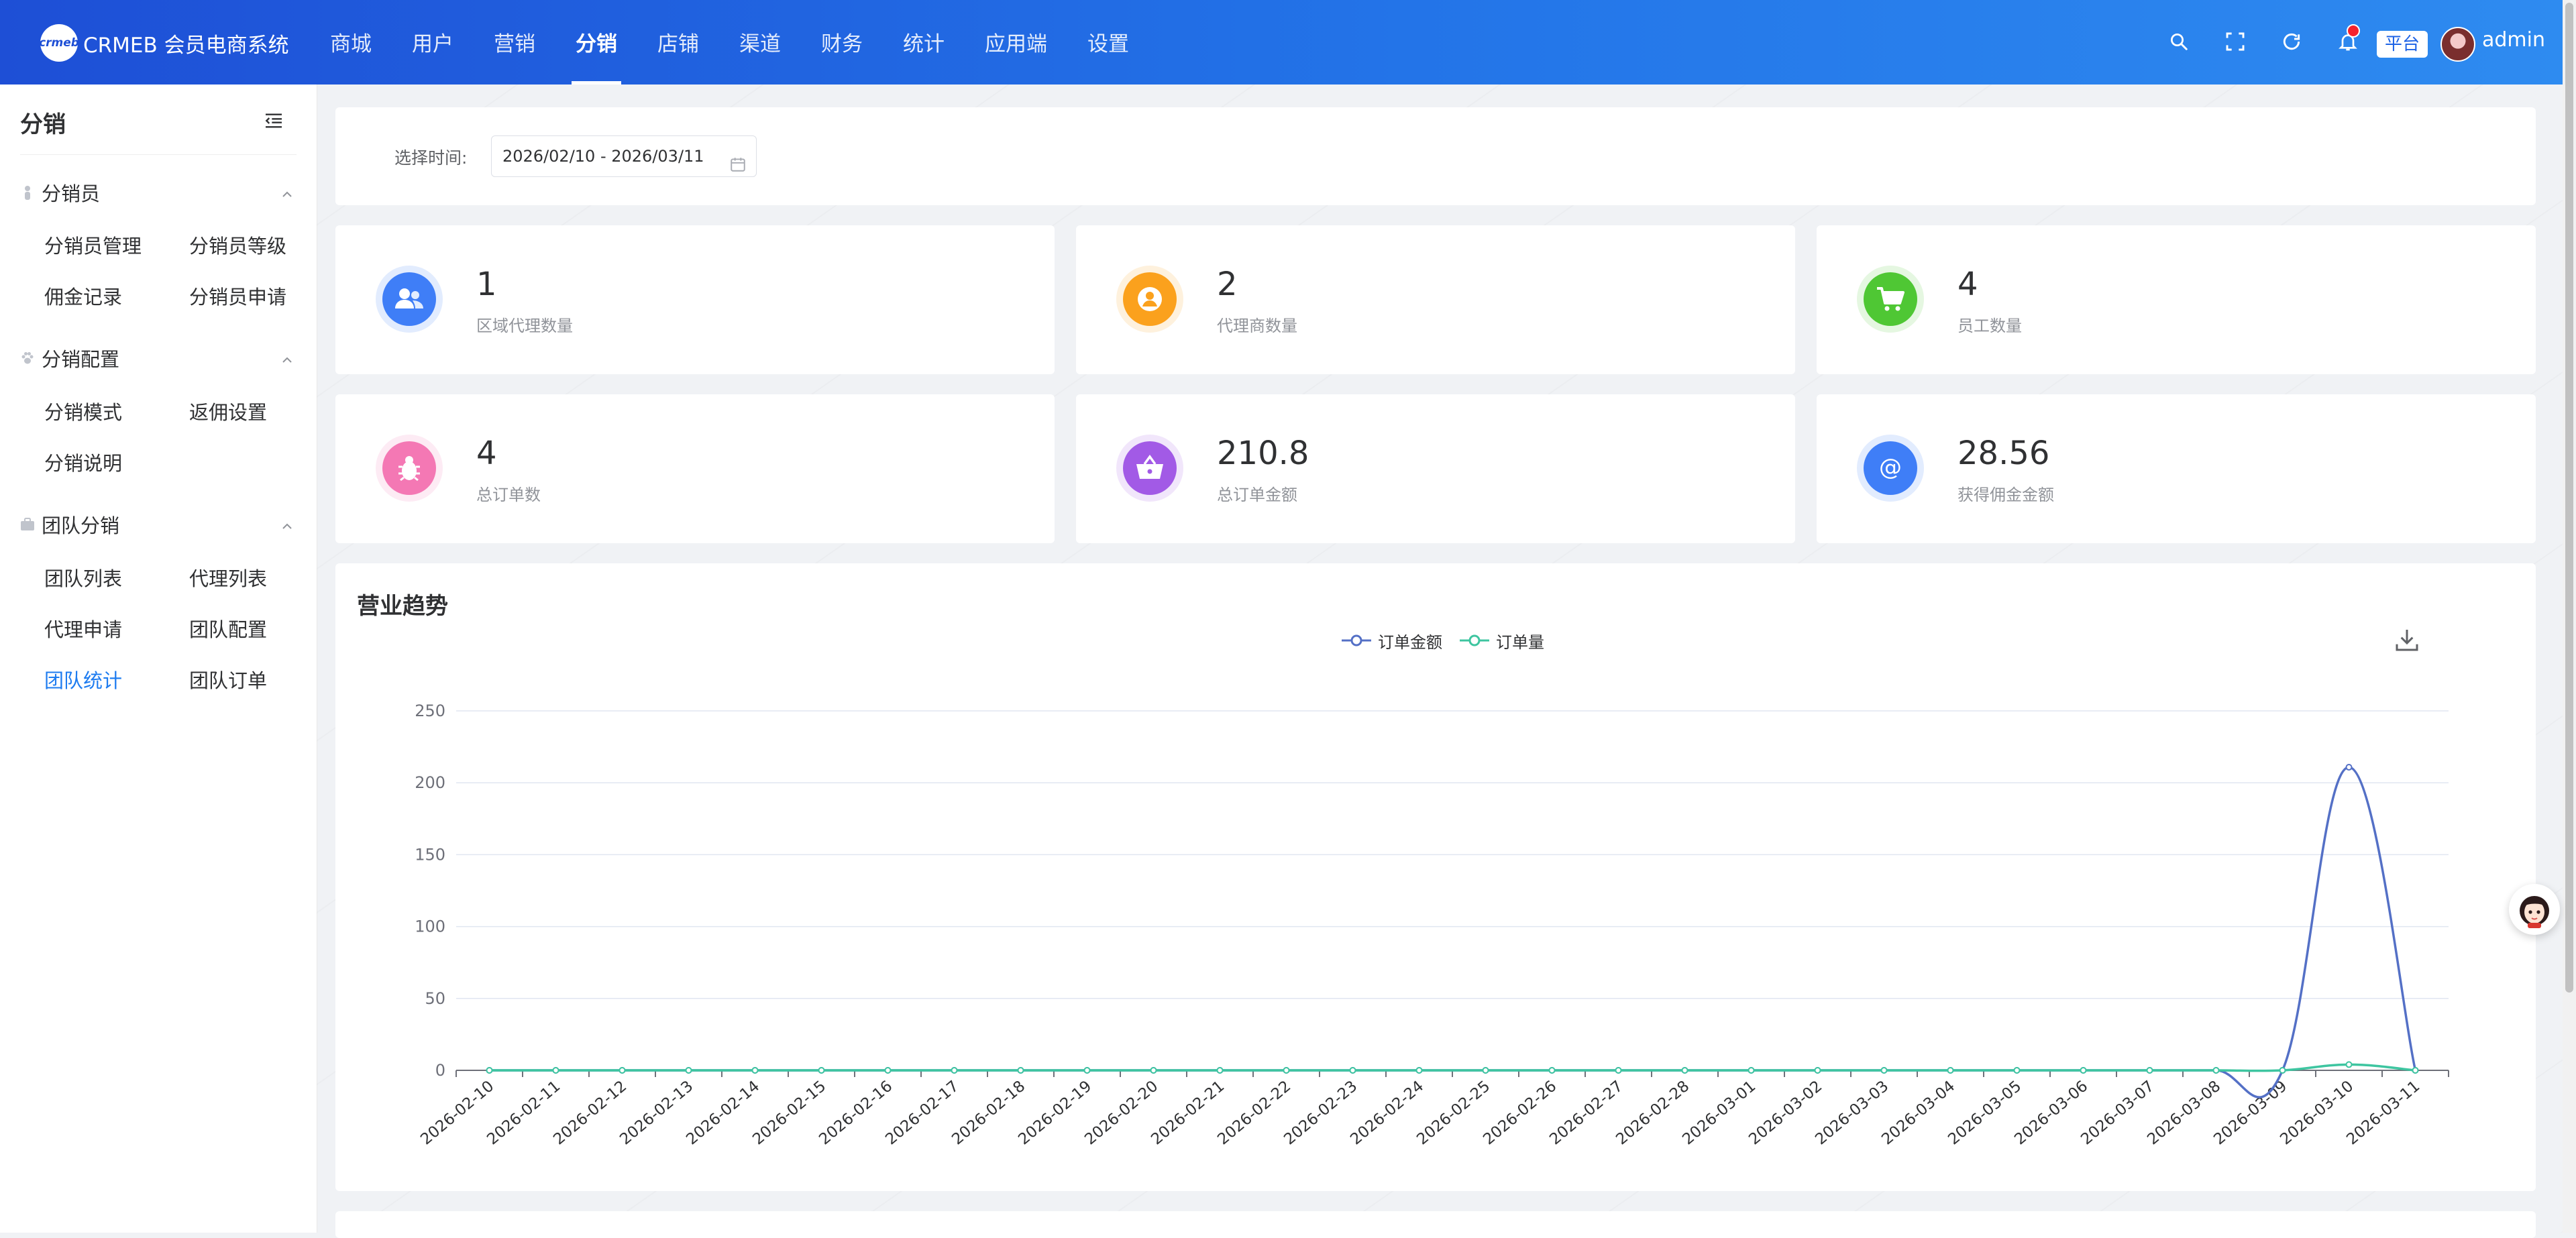  What do you see at coordinates (228, 577) in the screenshot?
I see `sidebar-item-agent-list: 代理列表` at bounding box center [228, 577].